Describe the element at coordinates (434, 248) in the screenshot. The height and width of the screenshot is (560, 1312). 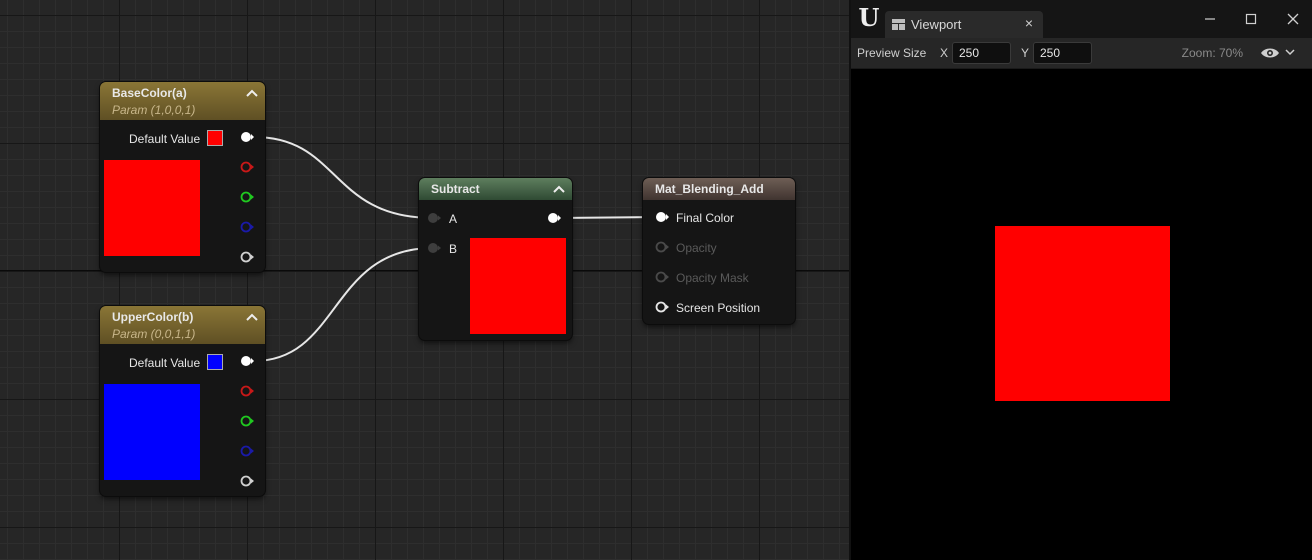
I see `input-b-pin-icon` at that location.